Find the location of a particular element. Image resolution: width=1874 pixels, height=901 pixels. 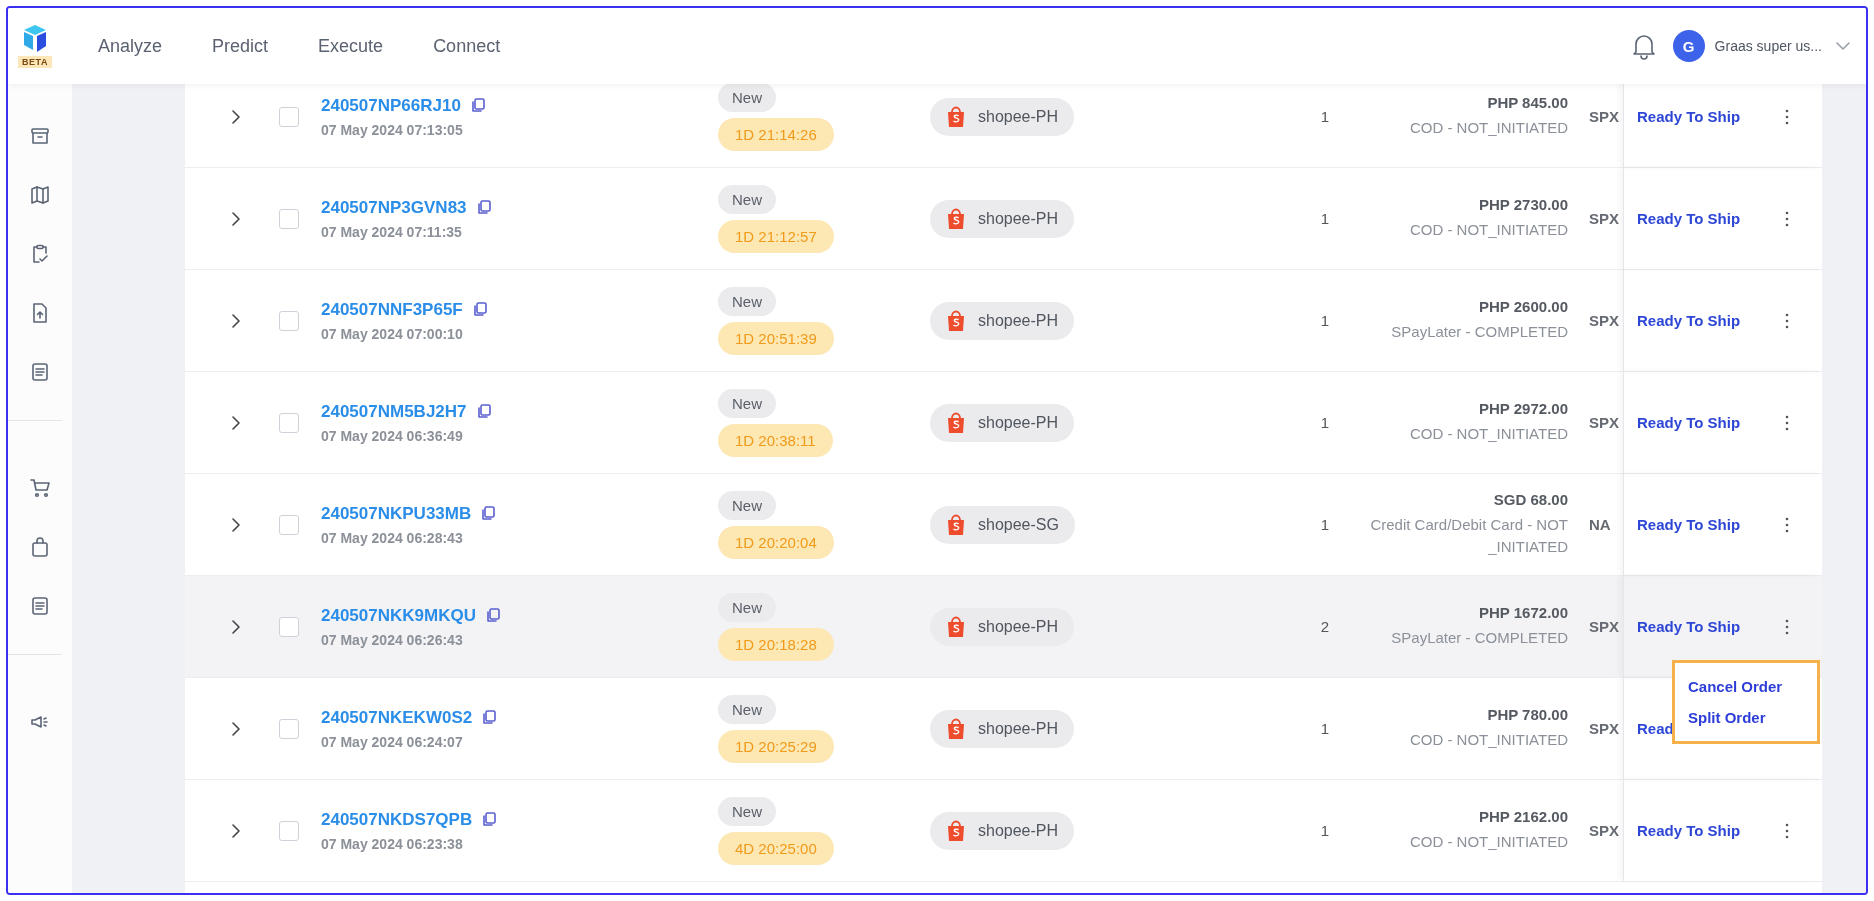

nav-link: Analyze is located at coordinates (130, 46).